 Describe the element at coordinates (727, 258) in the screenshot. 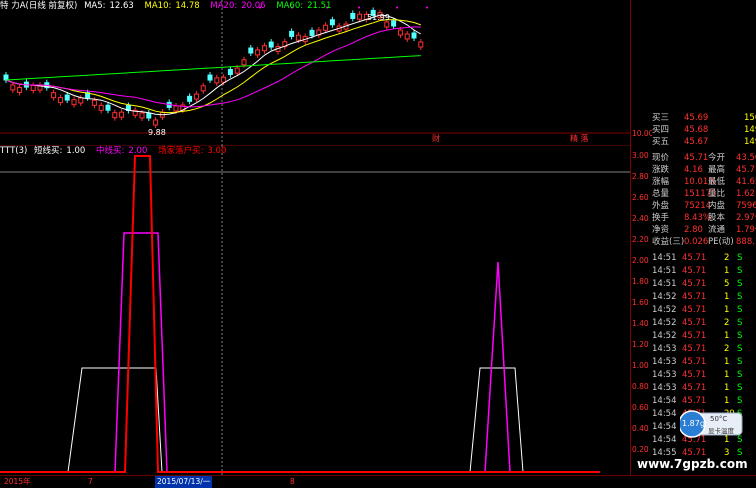

I see `trade-volume: 2` at that location.